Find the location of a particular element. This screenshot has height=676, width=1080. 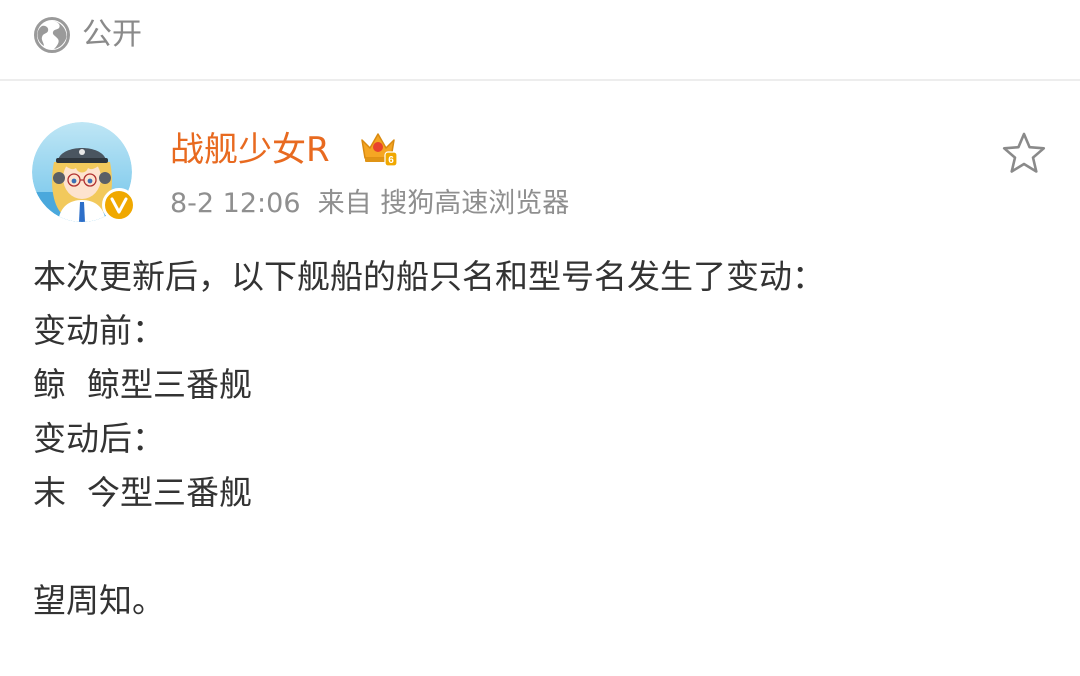

post-body-line: 本次更新后，以下舰船的船只名和型号名发生了变动： is located at coordinates (429, 276).